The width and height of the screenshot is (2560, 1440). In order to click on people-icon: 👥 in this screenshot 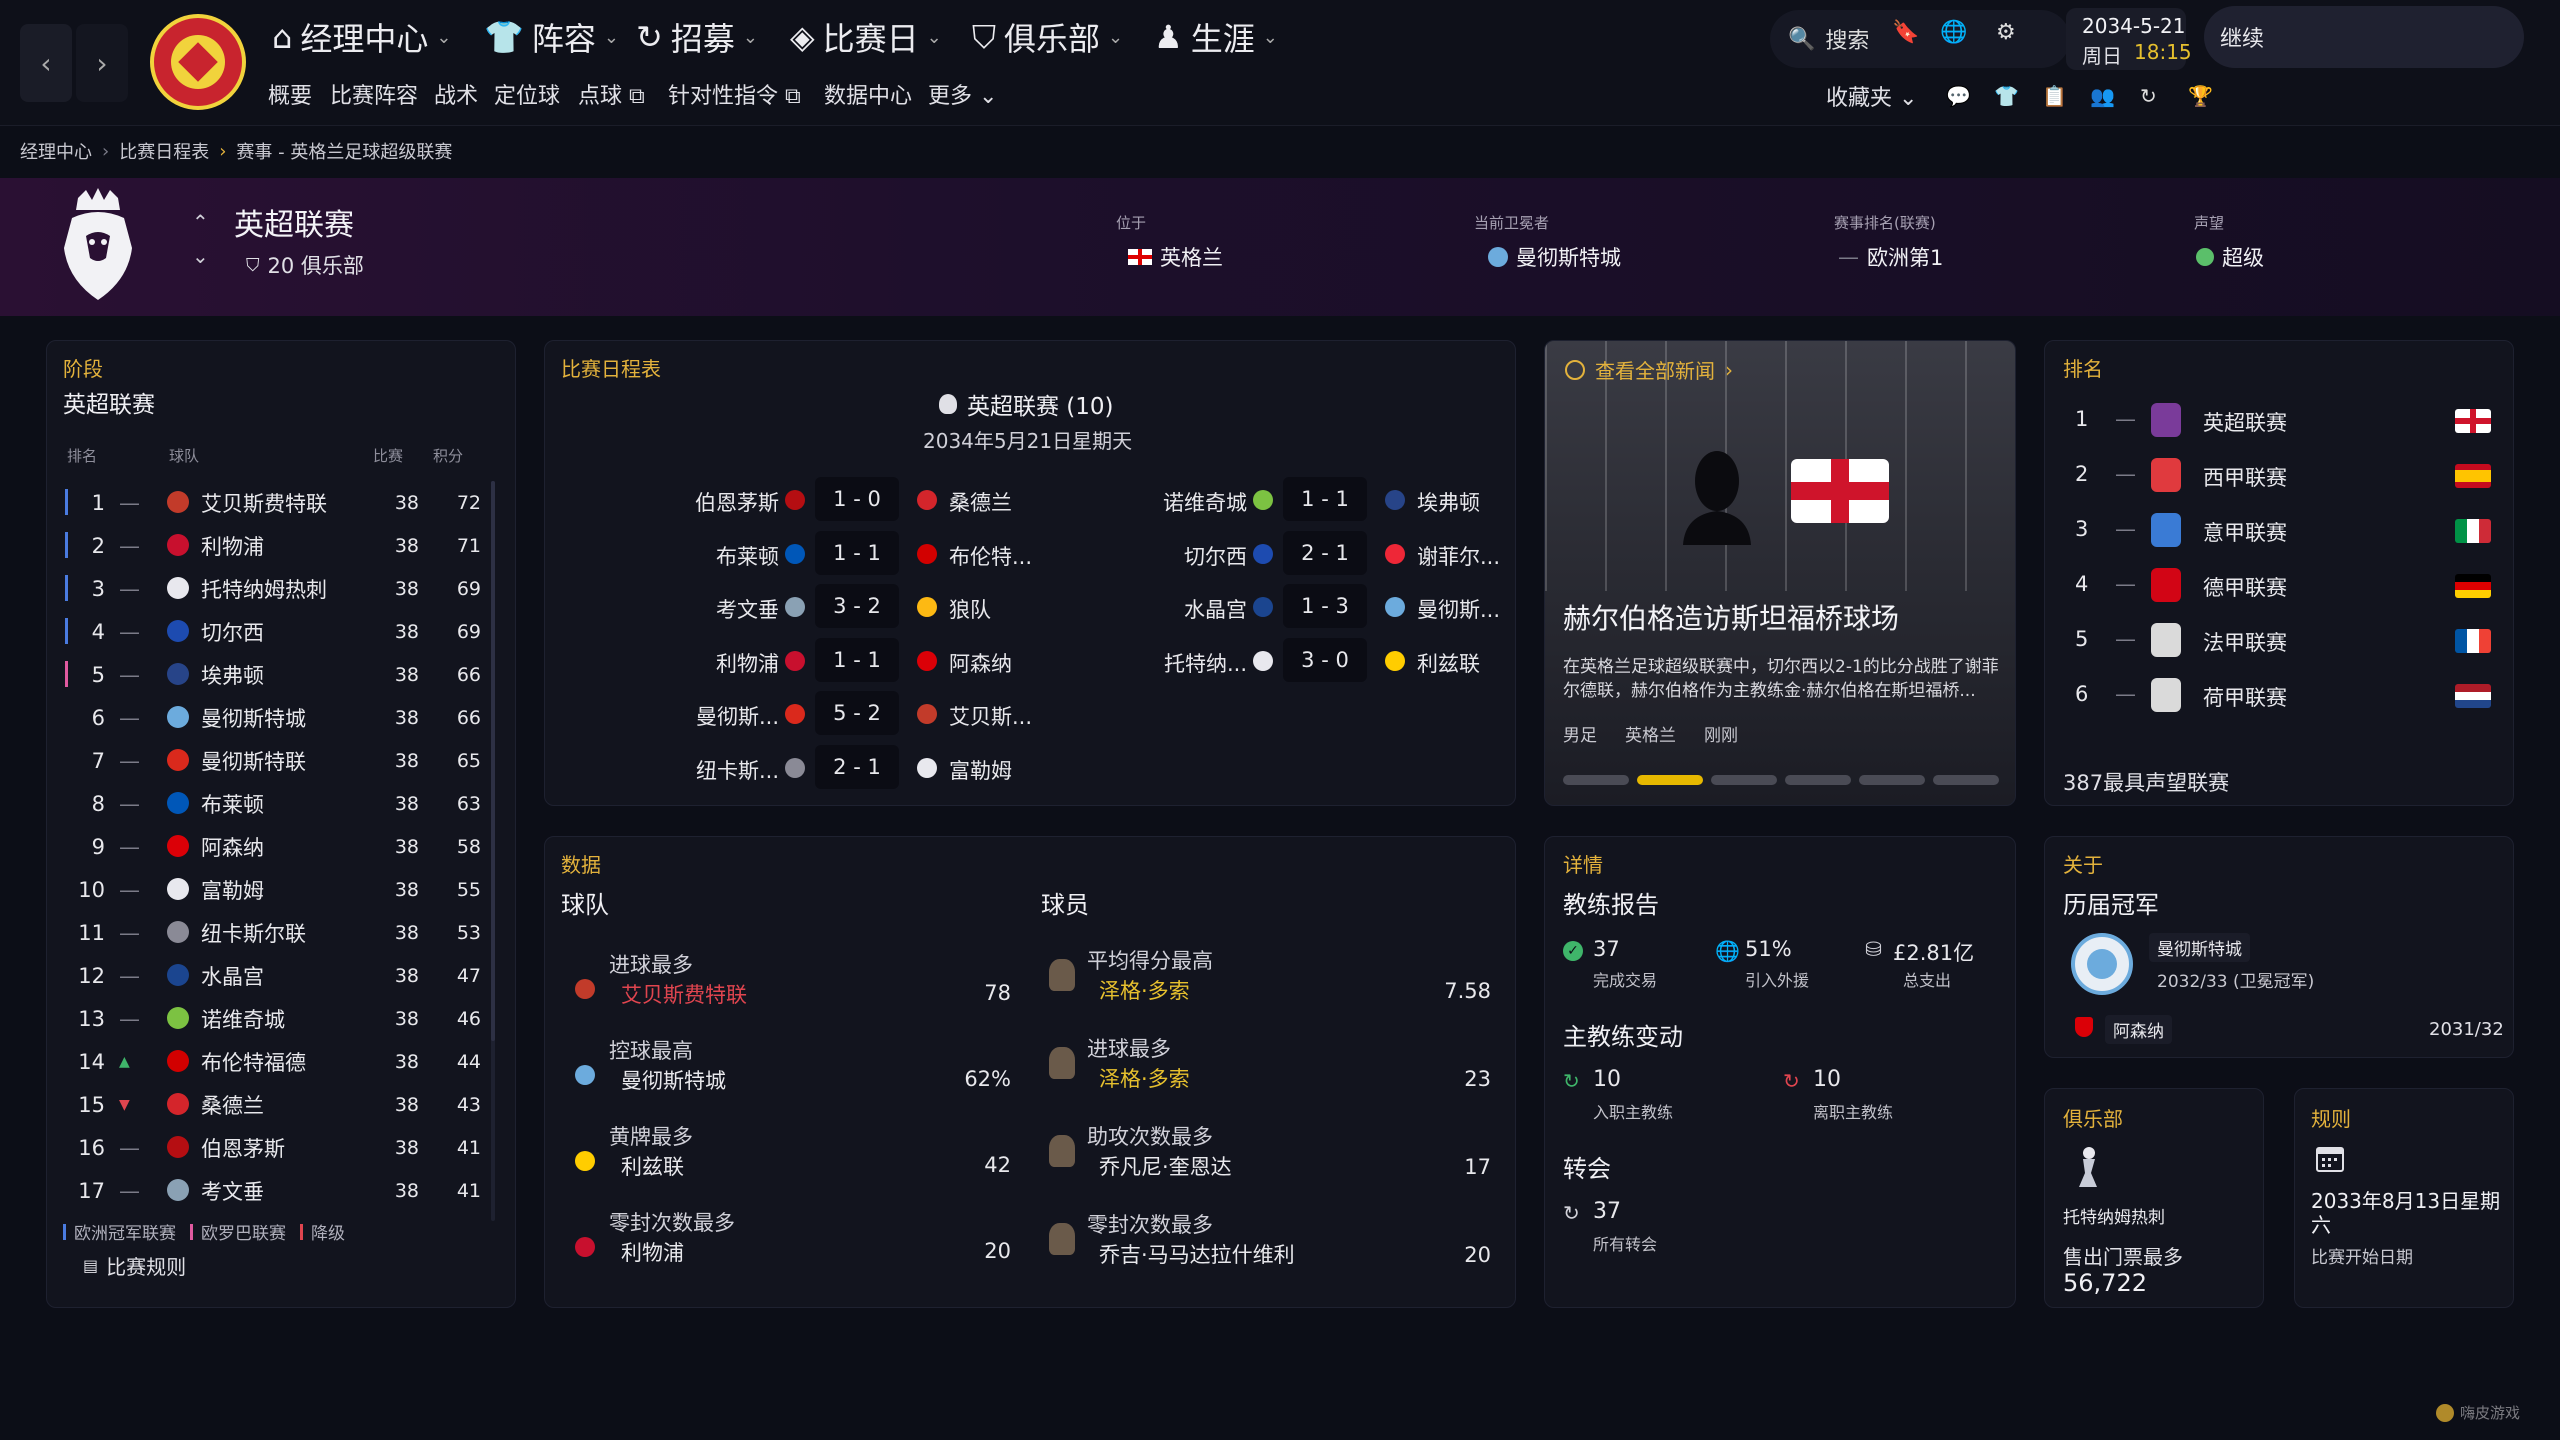, I will do `click(2102, 96)`.